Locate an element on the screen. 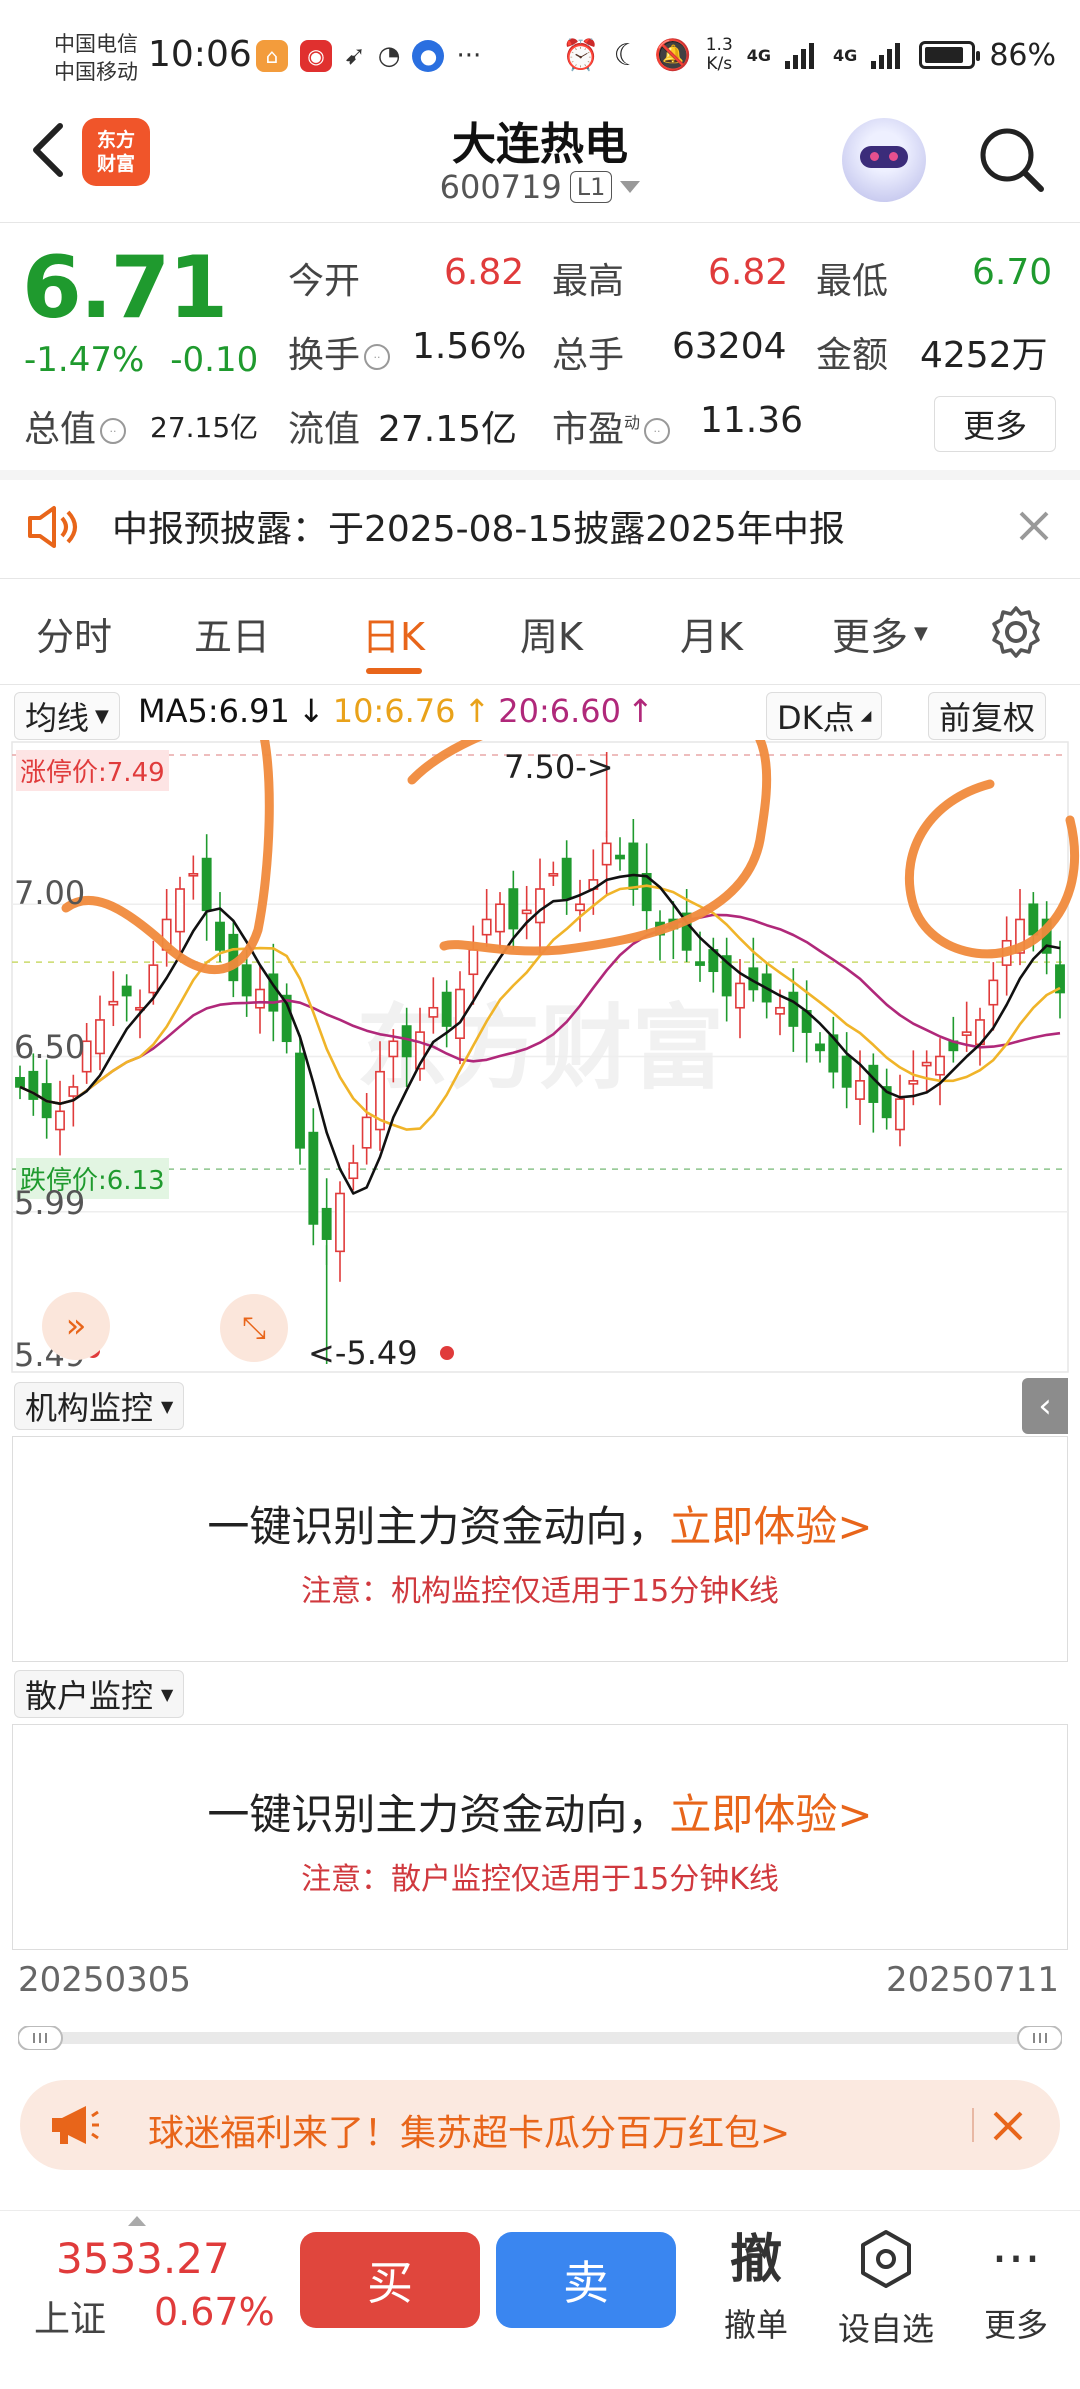 The height and width of the screenshot is (2389, 1080). float-cap-label: 流值 is located at coordinates (324, 429).